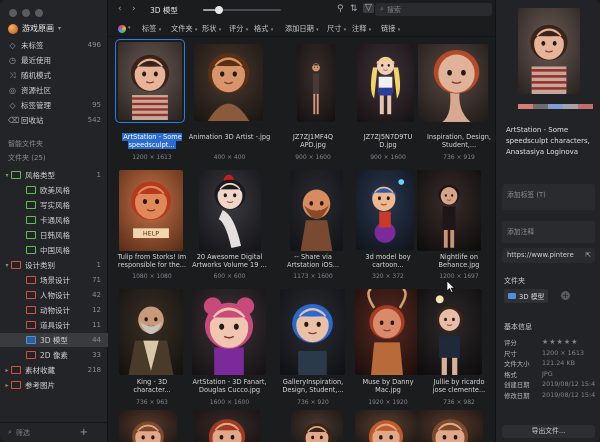 The width and height of the screenshot is (600, 442). What do you see at coordinates (39, 13) in the screenshot?
I see `zoom-window-button` at bounding box center [39, 13].